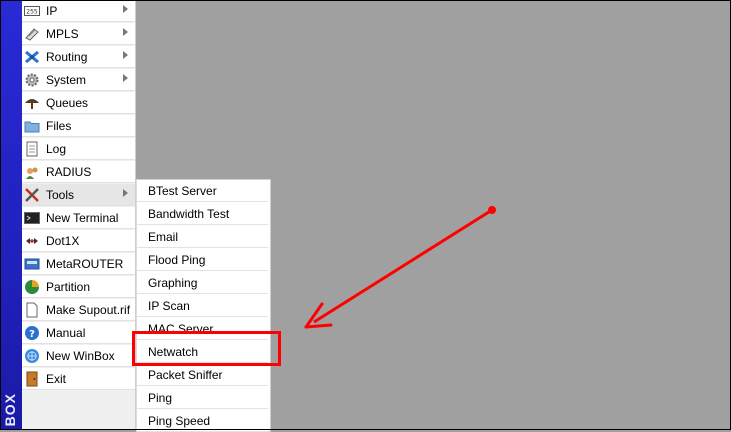  What do you see at coordinates (318, 315) in the screenshot?
I see `arrow-head-icon` at bounding box center [318, 315].